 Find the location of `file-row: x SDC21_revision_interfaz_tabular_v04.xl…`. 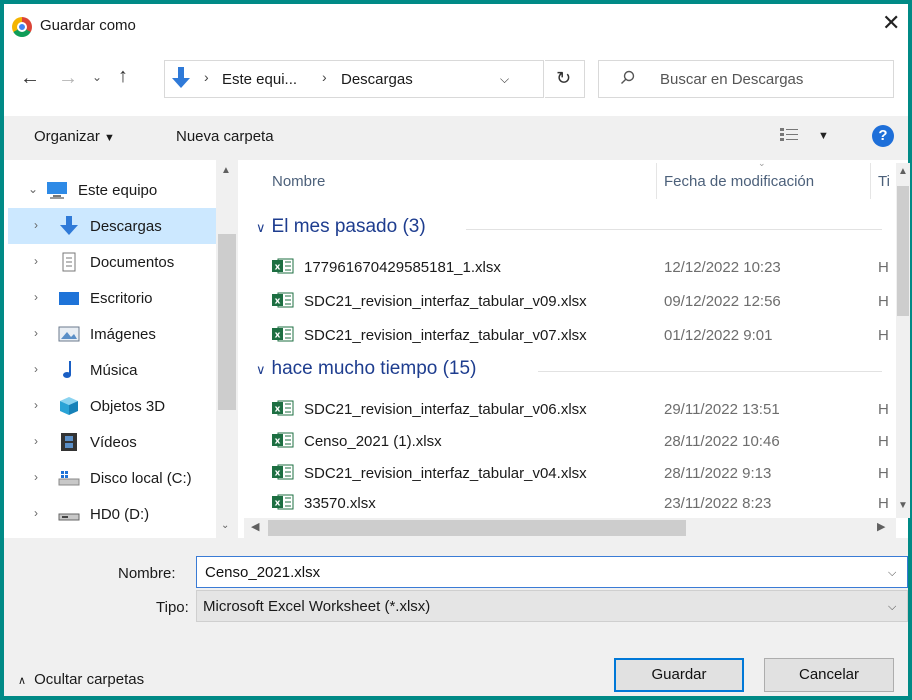

file-row: x SDC21_revision_interfaz_tabular_v04.xl… is located at coordinates (579, 473).